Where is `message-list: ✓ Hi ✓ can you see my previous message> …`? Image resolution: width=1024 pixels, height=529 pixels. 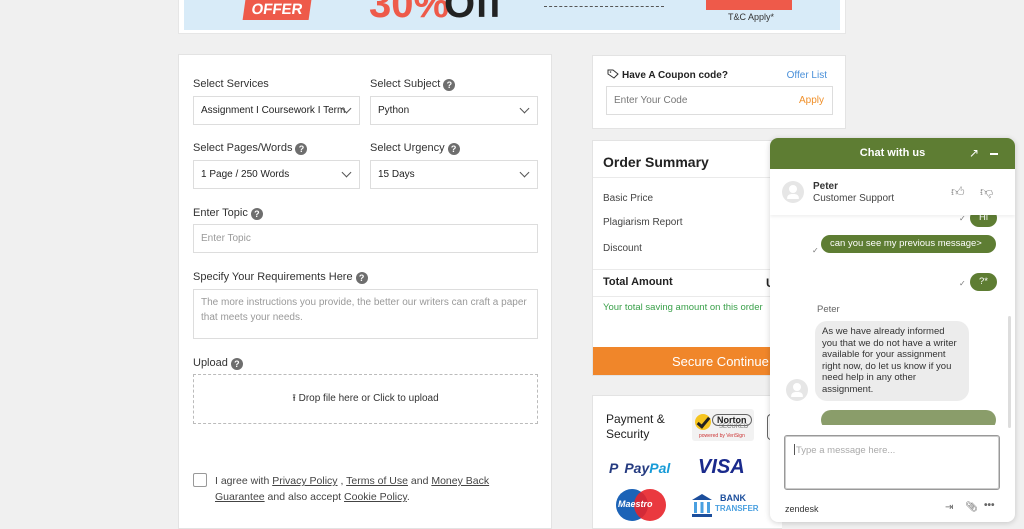 message-list: ✓ Hi ✓ can you see my previous message> … is located at coordinates (892, 320).